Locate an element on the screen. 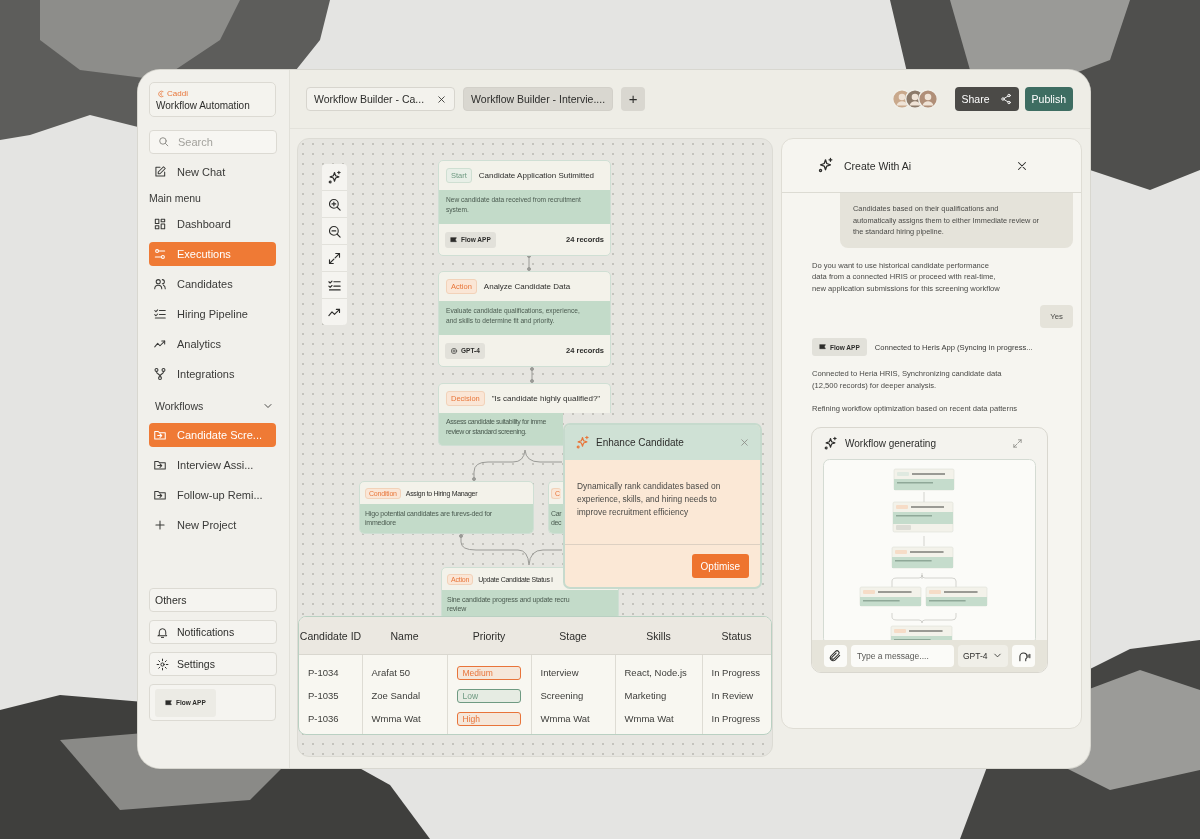 The image size is (1200, 839). section-toggle: Workflows is located at coordinates (212, 406).